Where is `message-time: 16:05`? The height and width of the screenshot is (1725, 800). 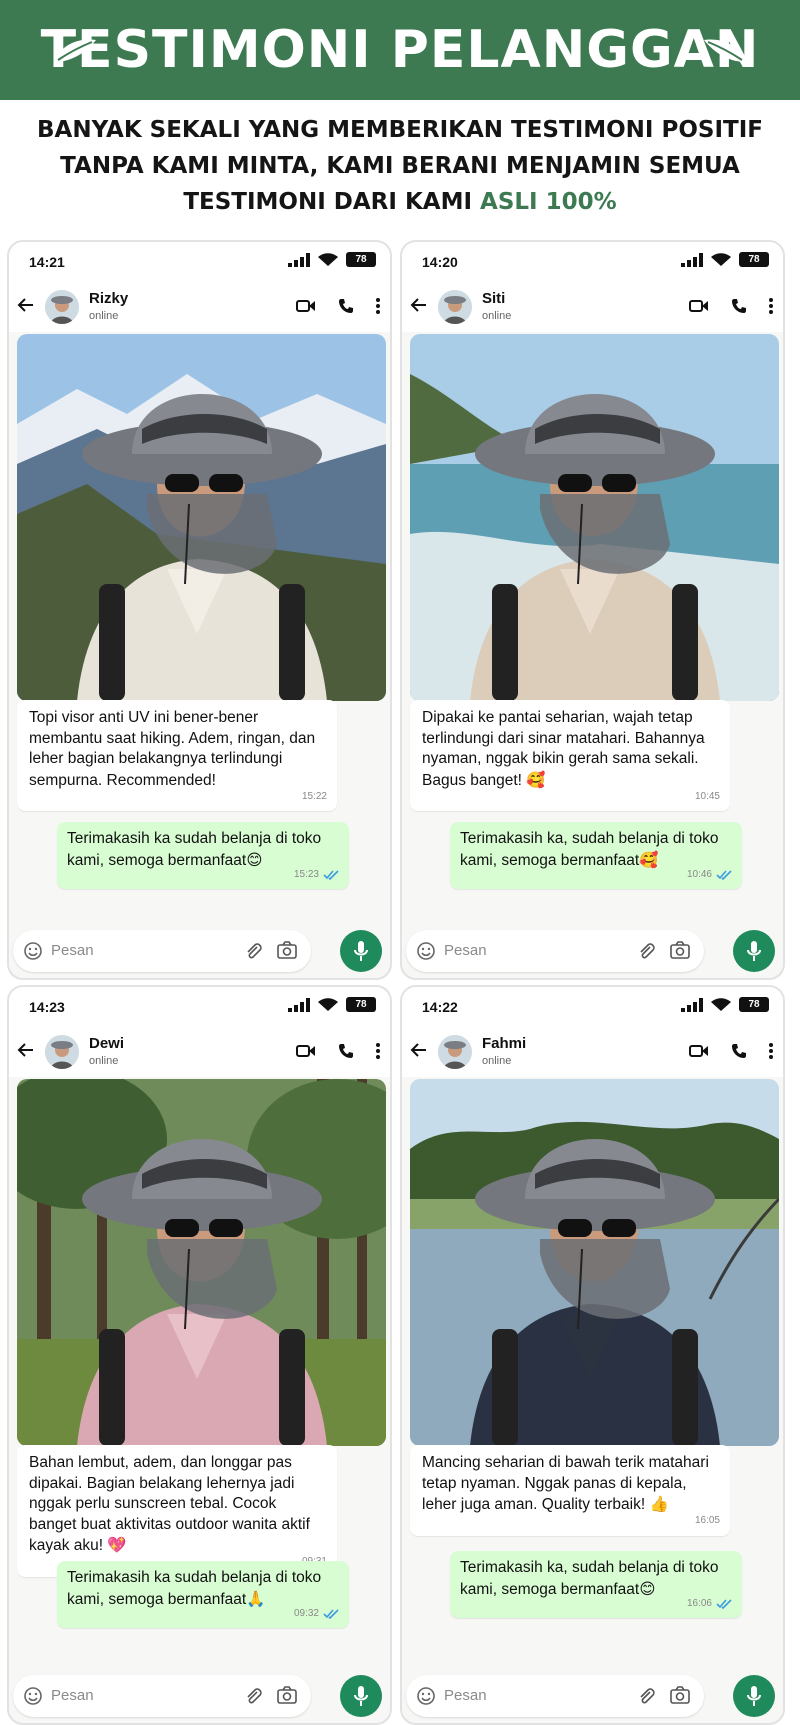 message-time: 16:05 is located at coordinates (707, 1520).